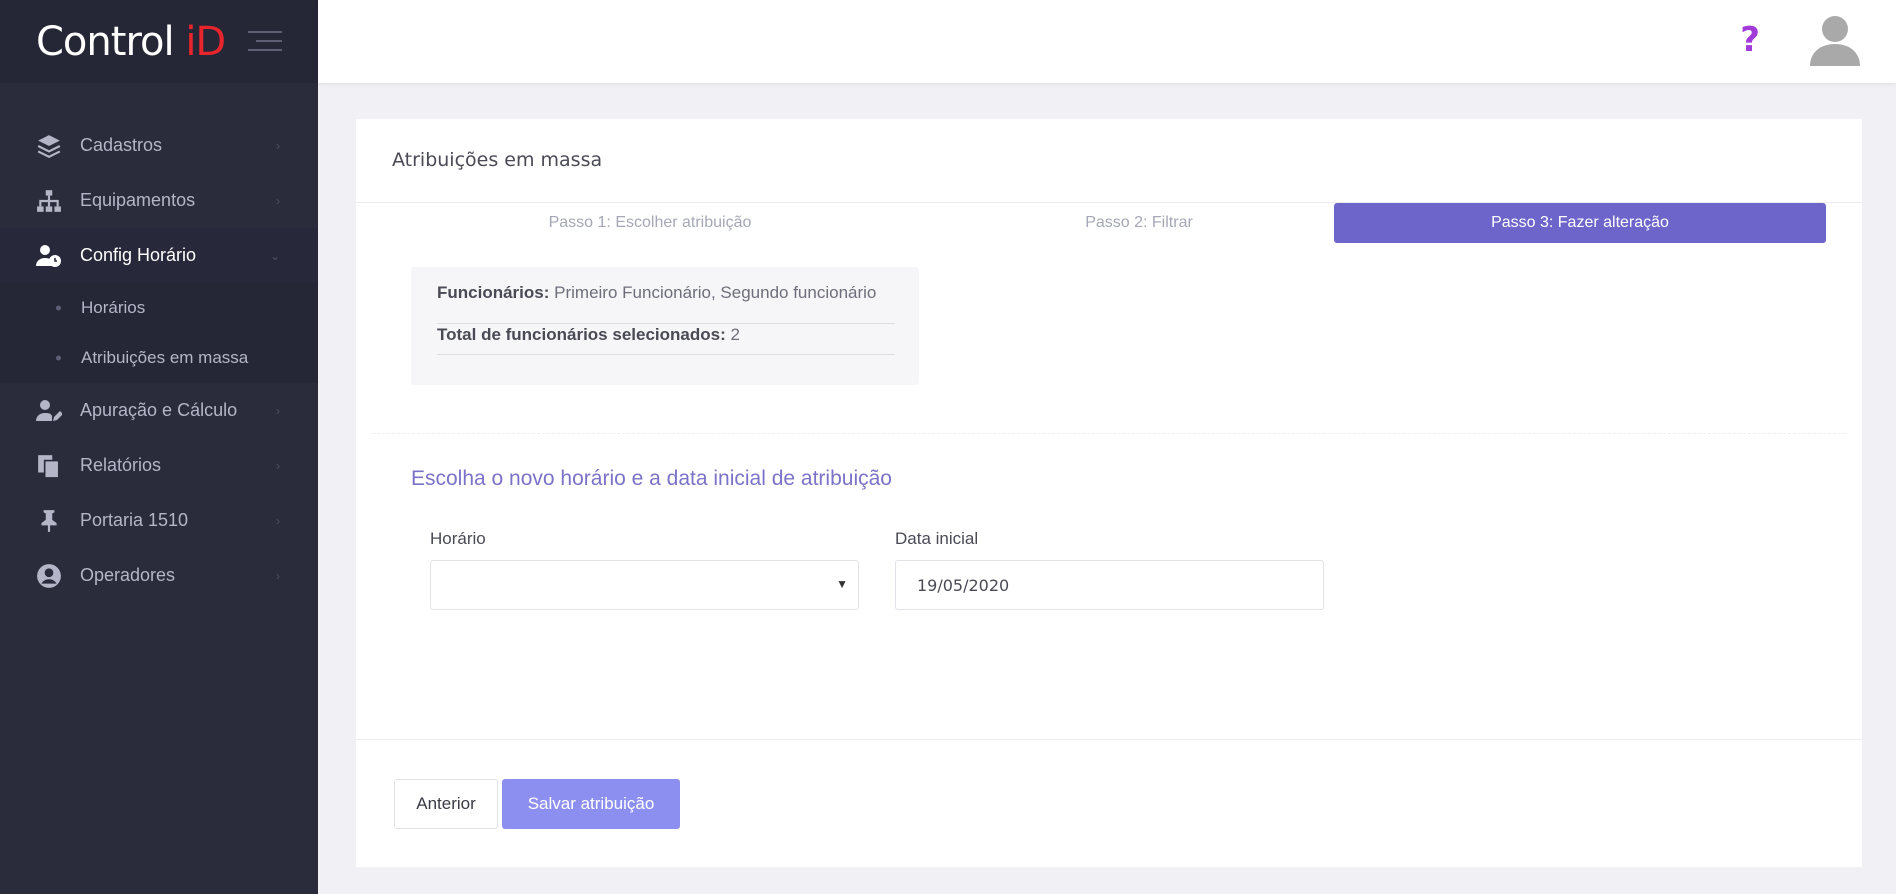 This screenshot has height=894, width=1896. I want to click on sidebar-item-equipamentos: Equipamentos ›, so click(159, 200).